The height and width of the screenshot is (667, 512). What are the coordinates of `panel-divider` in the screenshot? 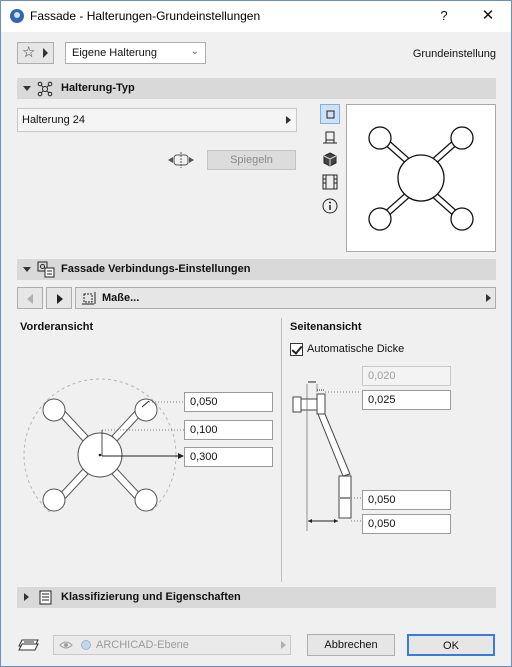 It's located at (281, 450).